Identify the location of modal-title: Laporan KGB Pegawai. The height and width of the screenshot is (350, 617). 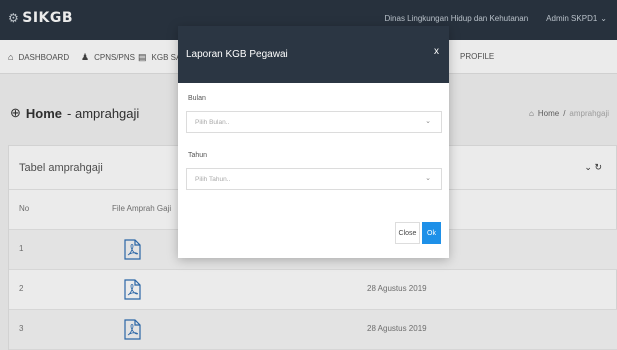
(237, 54).